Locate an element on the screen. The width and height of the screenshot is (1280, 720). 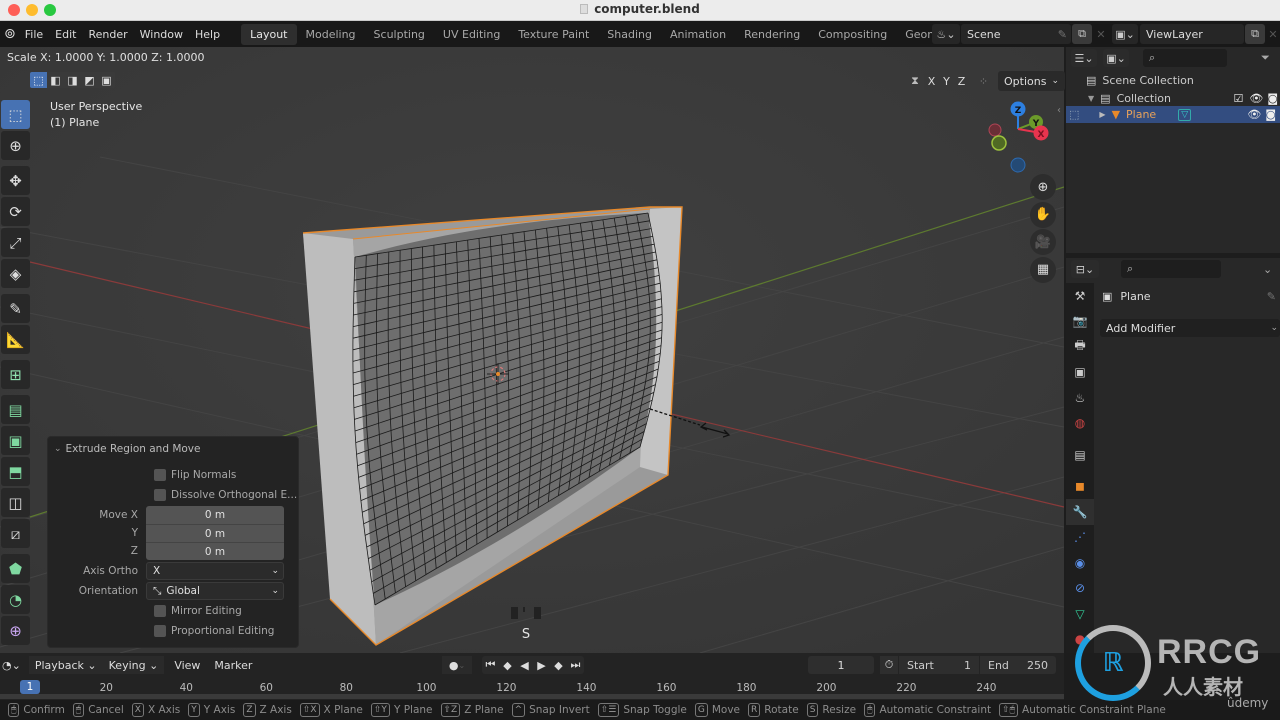
timeline-scrollbar is located at coordinates (532, 696).